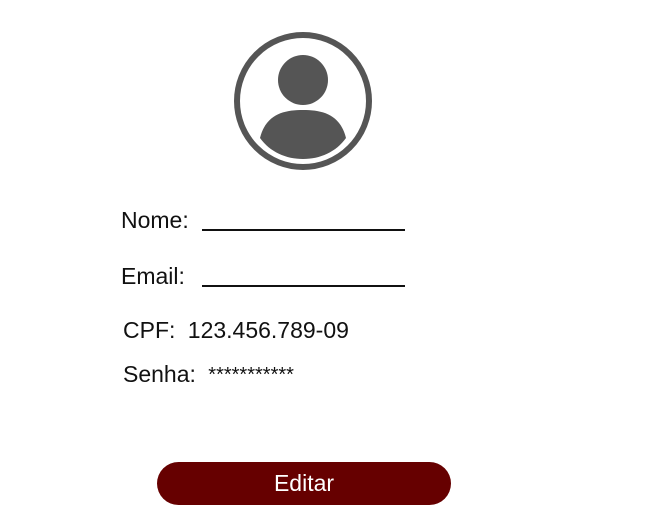 The height and width of the screenshot is (516, 665). What do you see at coordinates (304, 483) in the screenshot?
I see `edit-button: Editar` at bounding box center [304, 483].